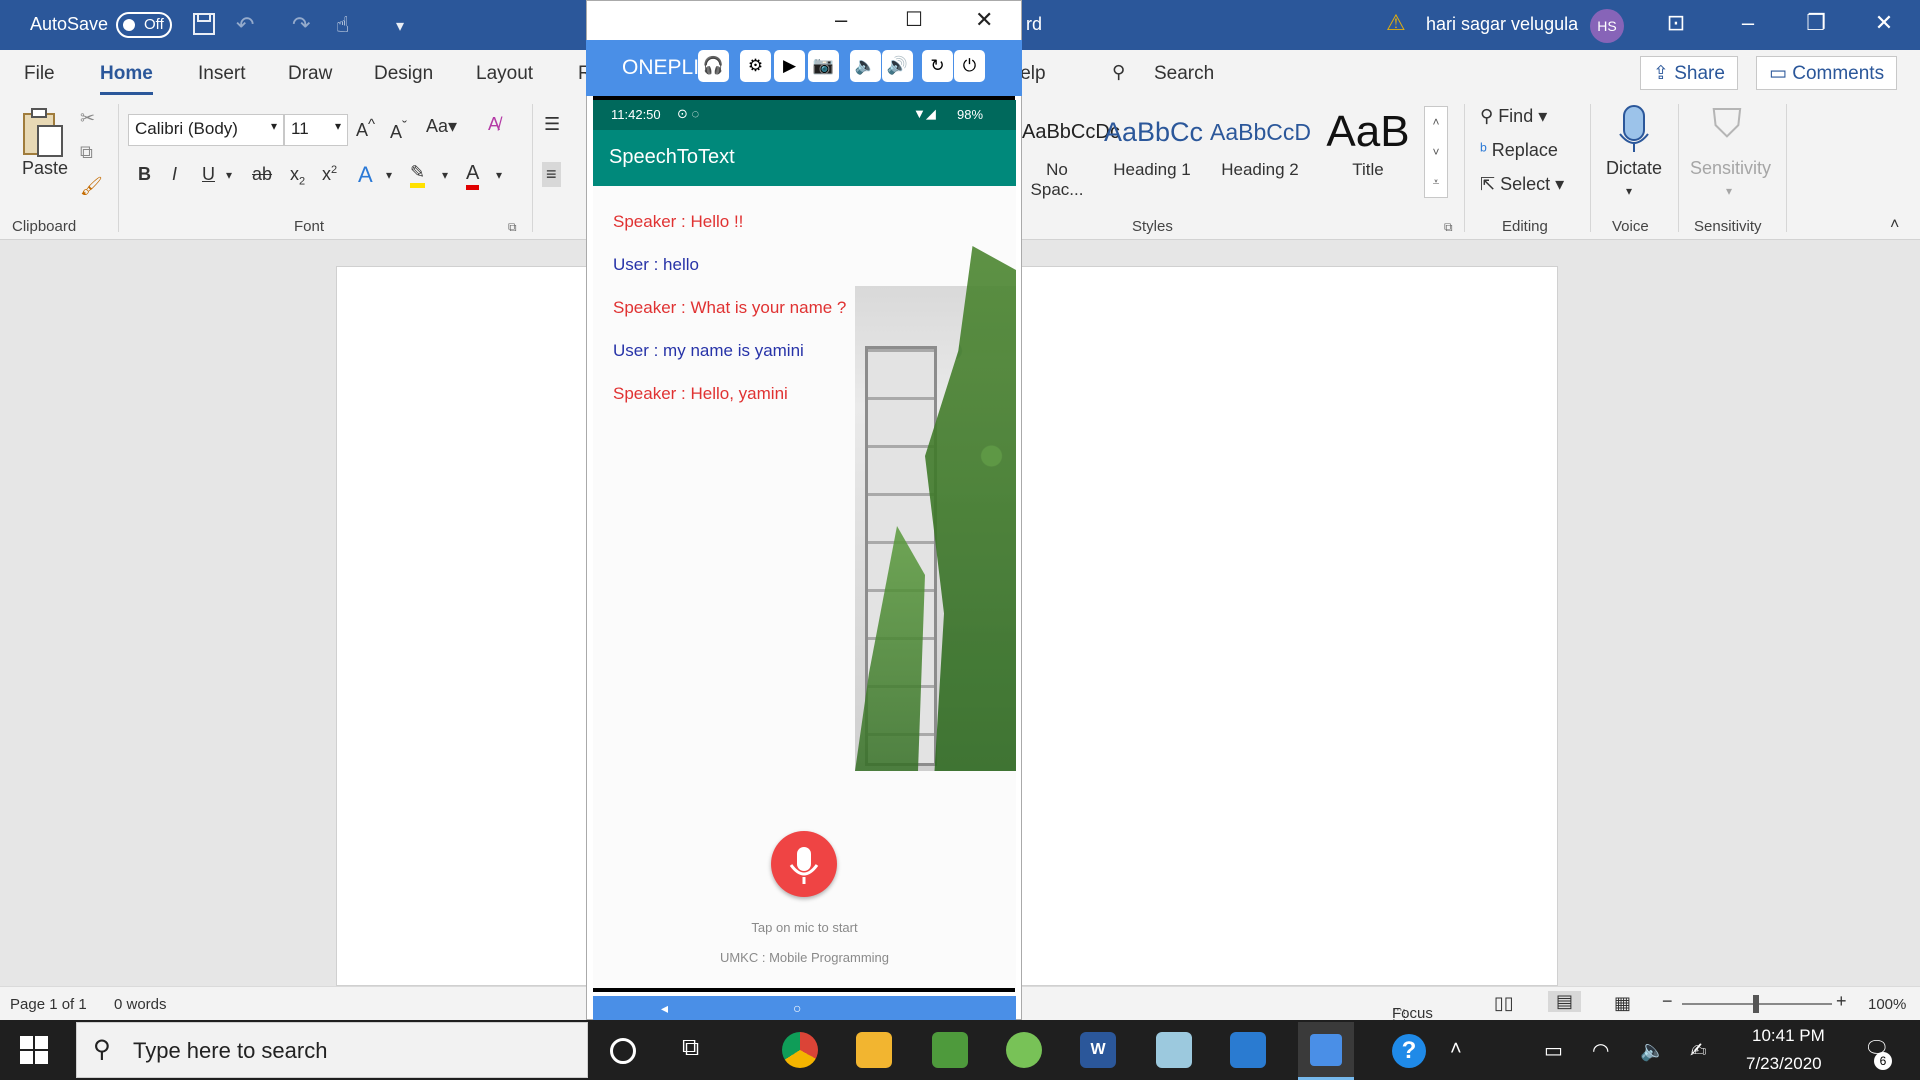 Image resolution: width=1920 pixels, height=1080 pixels. I want to click on paste-icon, so click(45, 134).